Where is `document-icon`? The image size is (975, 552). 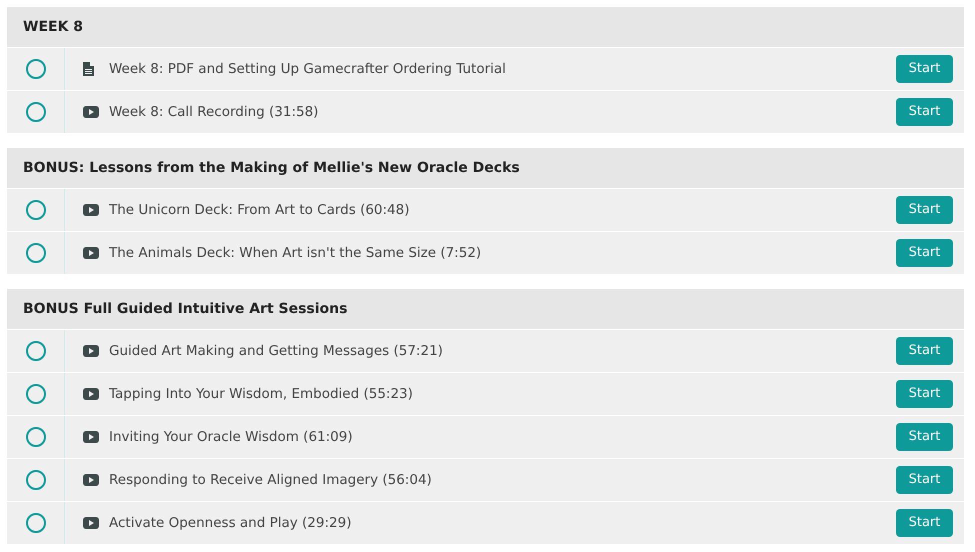
document-icon is located at coordinates (88, 69).